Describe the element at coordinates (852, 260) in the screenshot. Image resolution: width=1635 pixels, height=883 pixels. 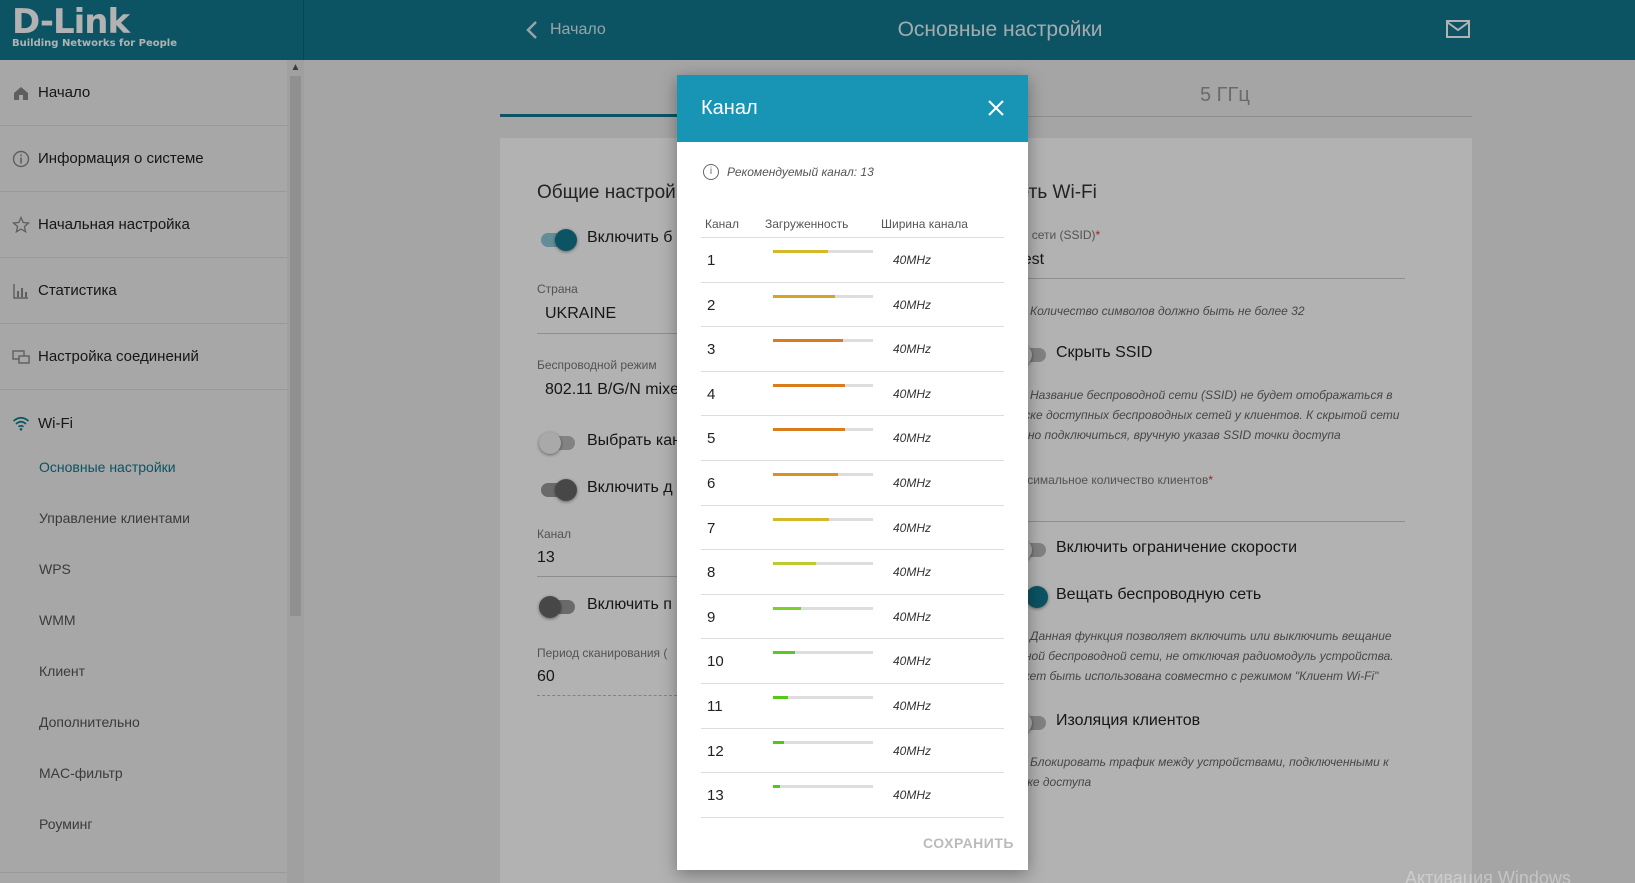
I see `channel-row: 1 40MHz` at that location.